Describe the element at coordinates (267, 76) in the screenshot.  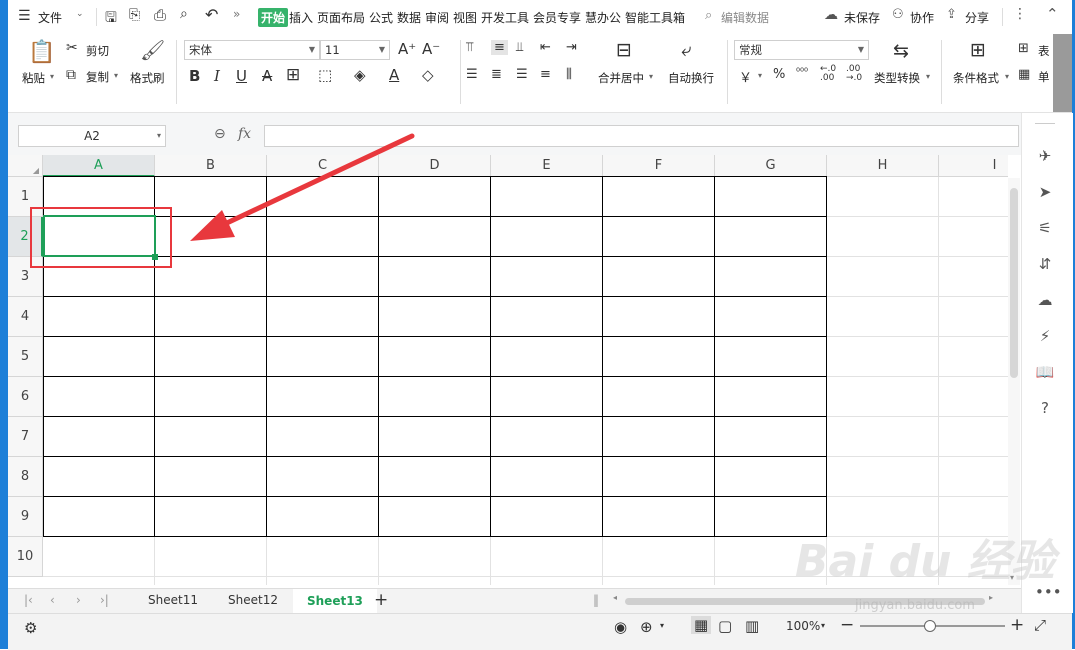
I see `strikethrough-button: A` at that location.